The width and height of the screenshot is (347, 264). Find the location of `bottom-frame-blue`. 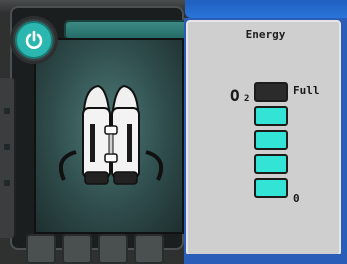

bottom-frame-blue is located at coordinates (265, 259).